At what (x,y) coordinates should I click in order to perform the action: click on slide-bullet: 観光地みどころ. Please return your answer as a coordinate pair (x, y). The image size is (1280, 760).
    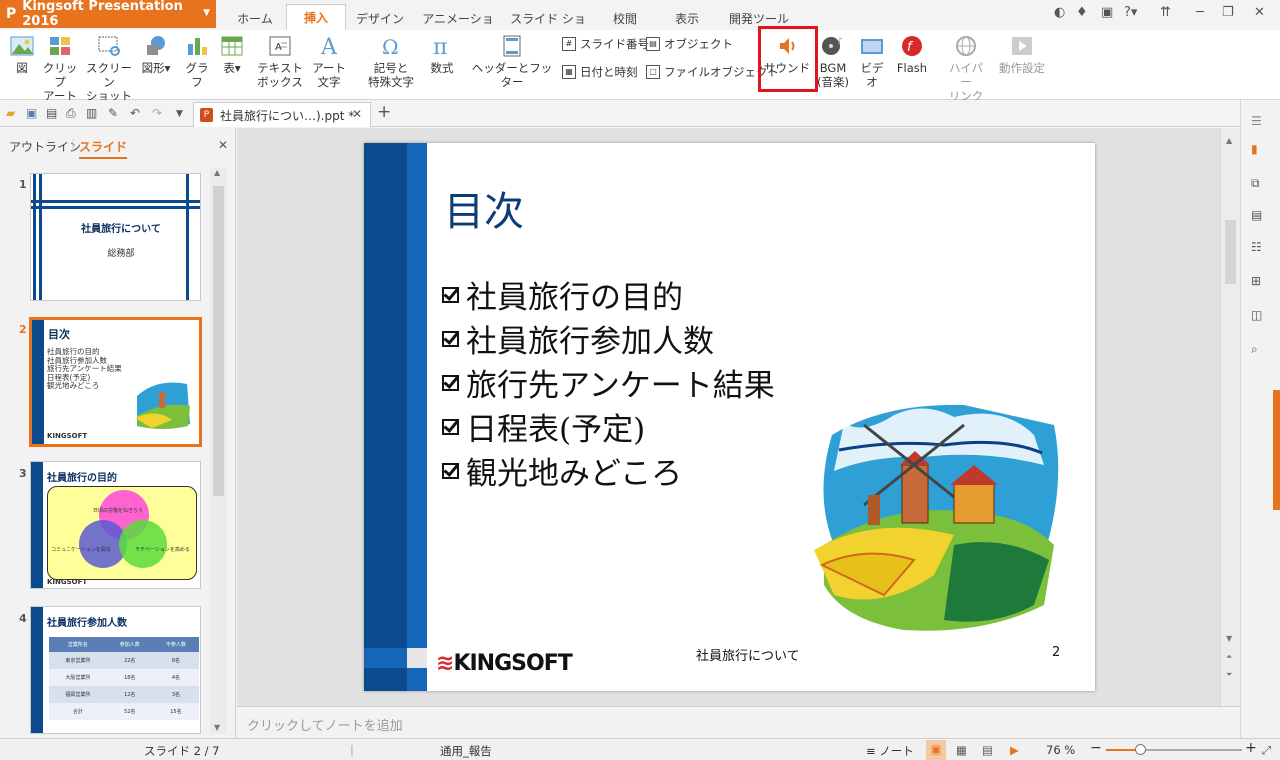
    Looking at the image, I should click on (562, 470).